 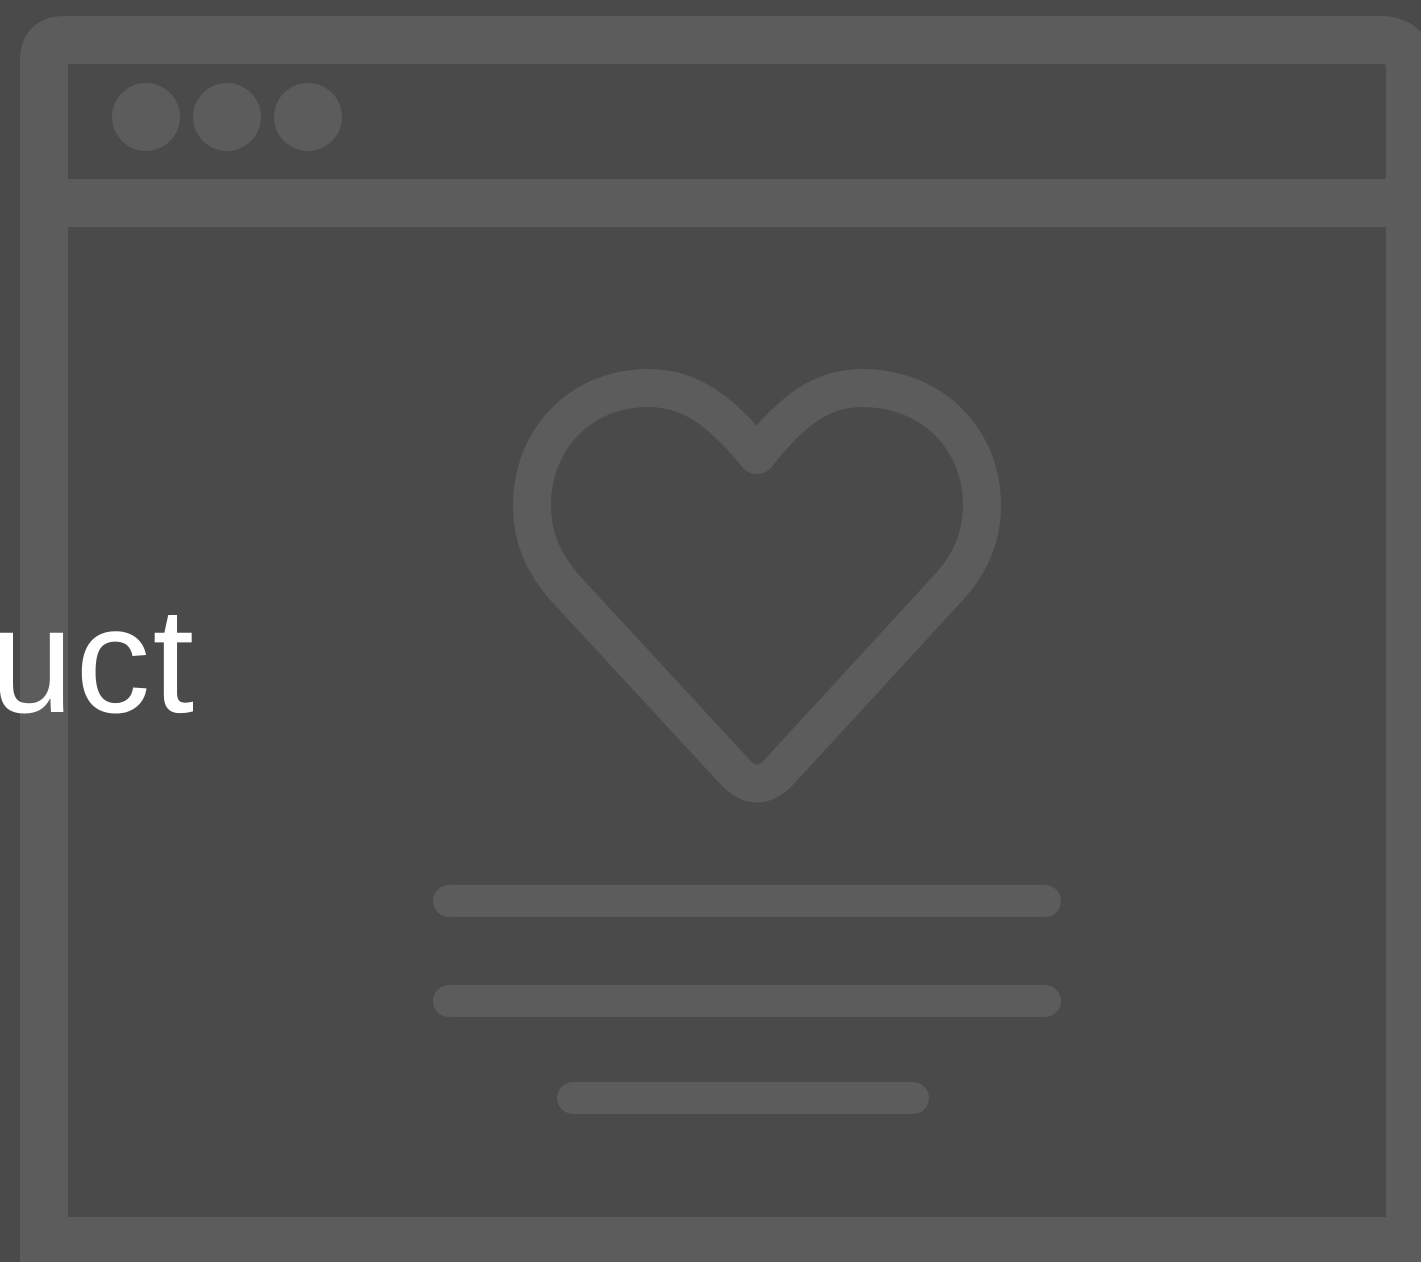 What do you see at coordinates (720, 1239) in the screenshot?
I see `window-bottom-edge` at bounding box center [720, 1239].